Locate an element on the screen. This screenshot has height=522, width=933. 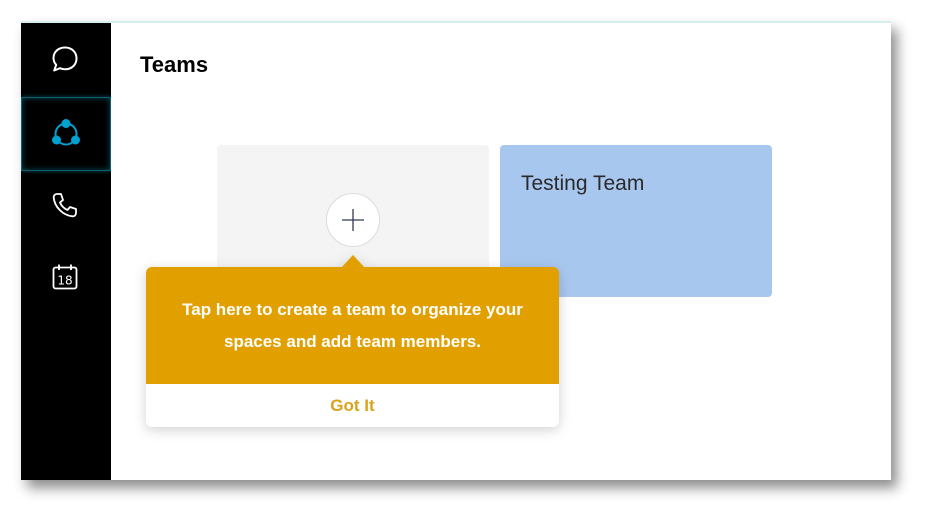
calendar-icon: 18 is located at coordinates (65, 277).